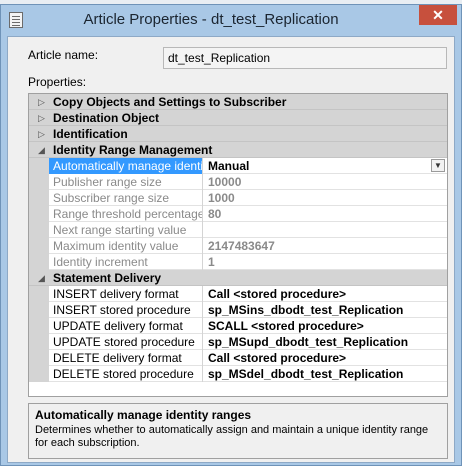  Describe the element at coordinates (238, 198) in the screenshot. I see `property-row: Subscriber range size 1000` at that location.